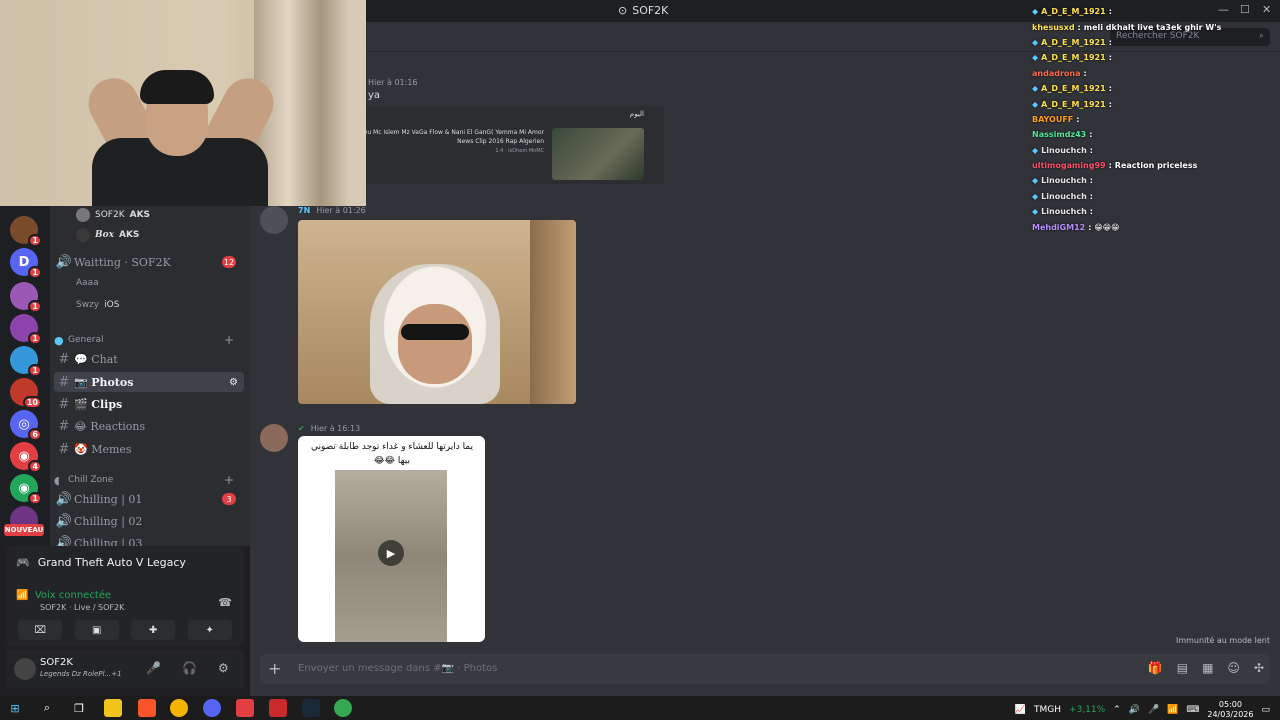 Image resolution: width=1280 pixels, height=720 pixels. What do you see at coordinates (1172, 710) in the screenshot?
I see `network-icon: 📶` at bounding box center [1172, 710].